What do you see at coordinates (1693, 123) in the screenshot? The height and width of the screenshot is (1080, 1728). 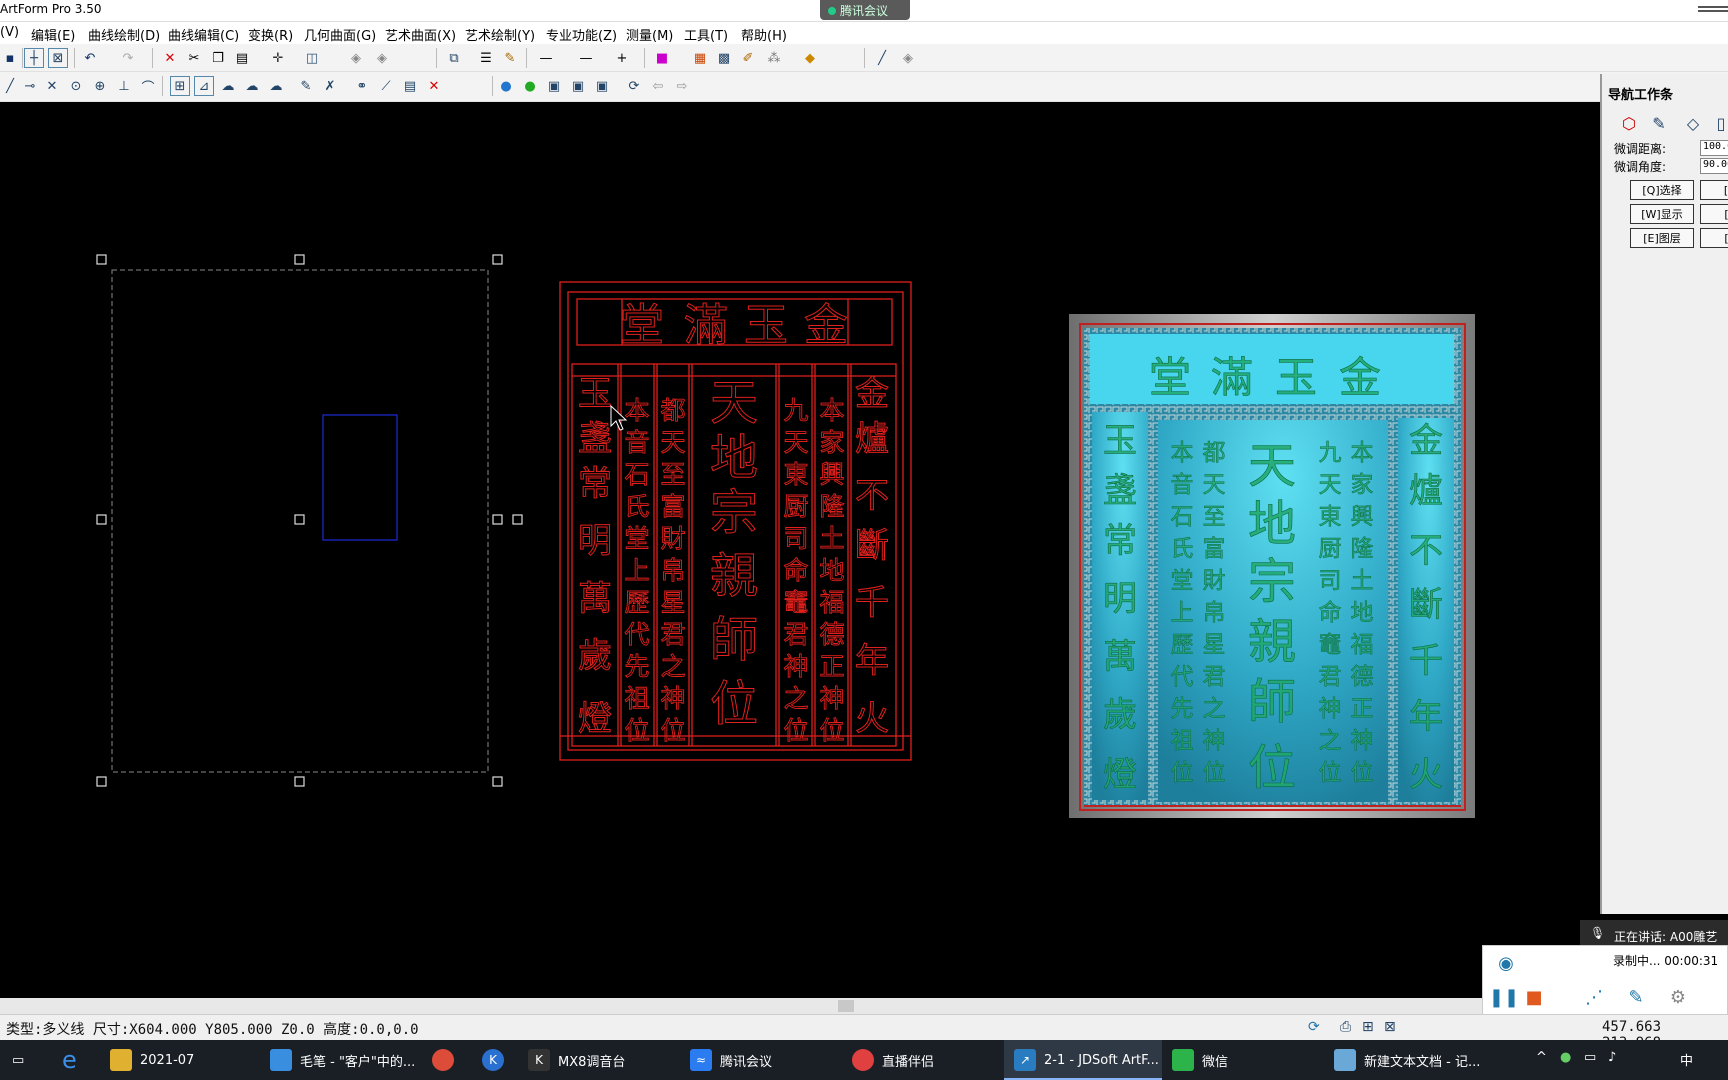 I see `nav-eraser-icon: ◇` at bounding box center [1693, 123].